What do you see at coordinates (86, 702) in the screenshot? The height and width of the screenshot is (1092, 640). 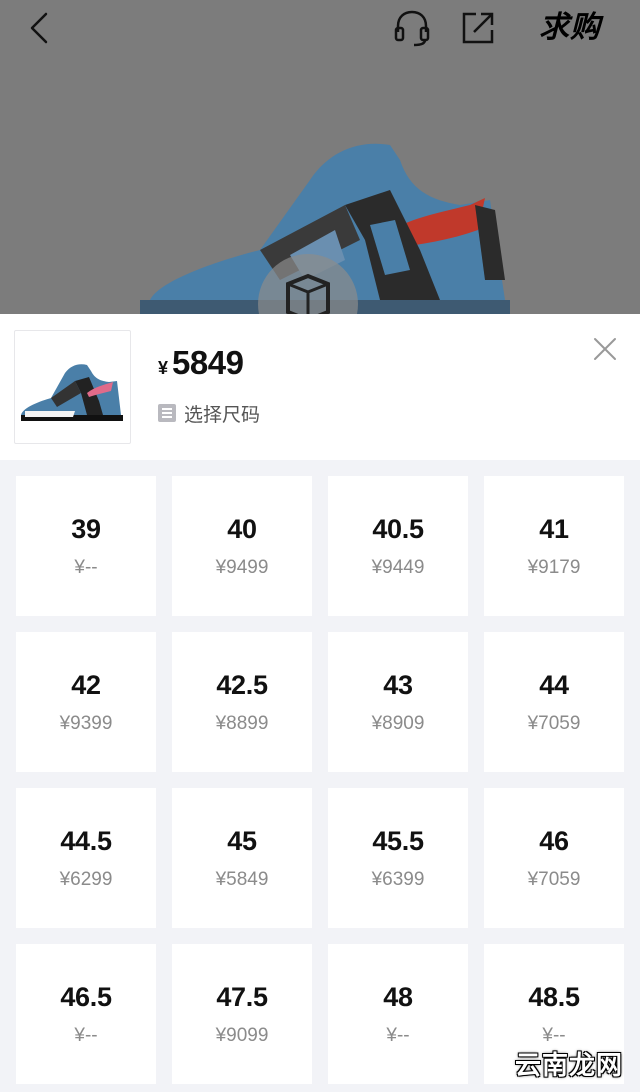 I see `size-option: 42 ¥9399` at bounding box center [86, 702].